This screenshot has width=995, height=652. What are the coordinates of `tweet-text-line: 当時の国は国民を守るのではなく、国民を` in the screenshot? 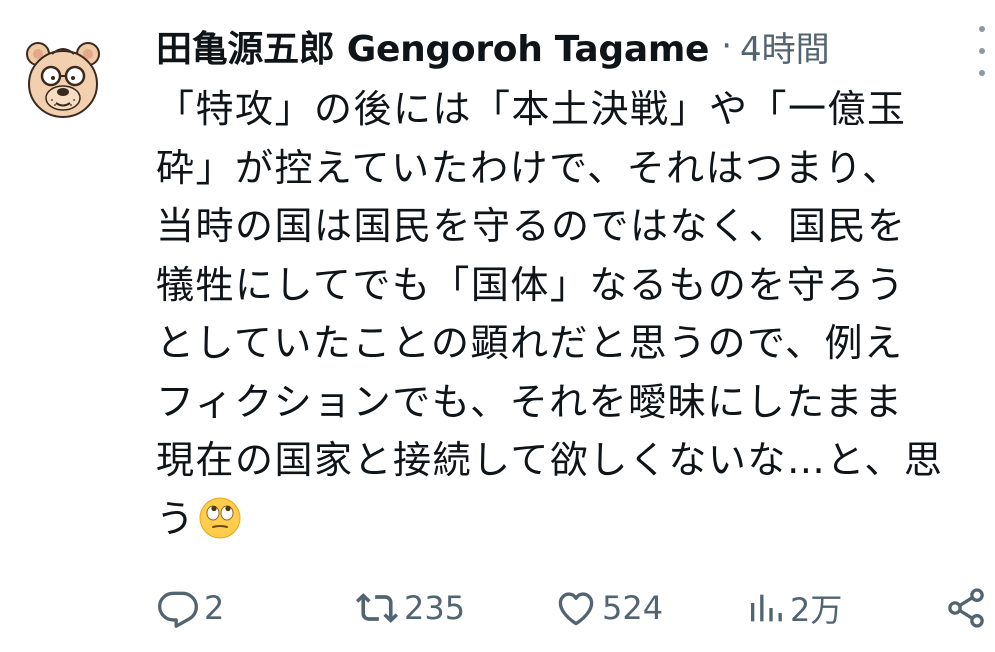 It's located at (531, 226).